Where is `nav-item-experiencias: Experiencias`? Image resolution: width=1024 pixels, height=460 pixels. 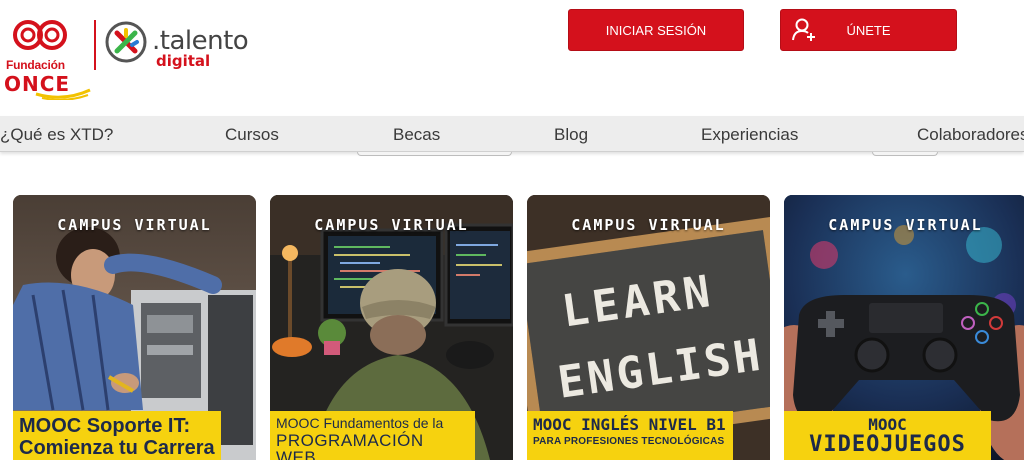
nav-item-experiencias: Experiencias is located at coordinates (749, 135).